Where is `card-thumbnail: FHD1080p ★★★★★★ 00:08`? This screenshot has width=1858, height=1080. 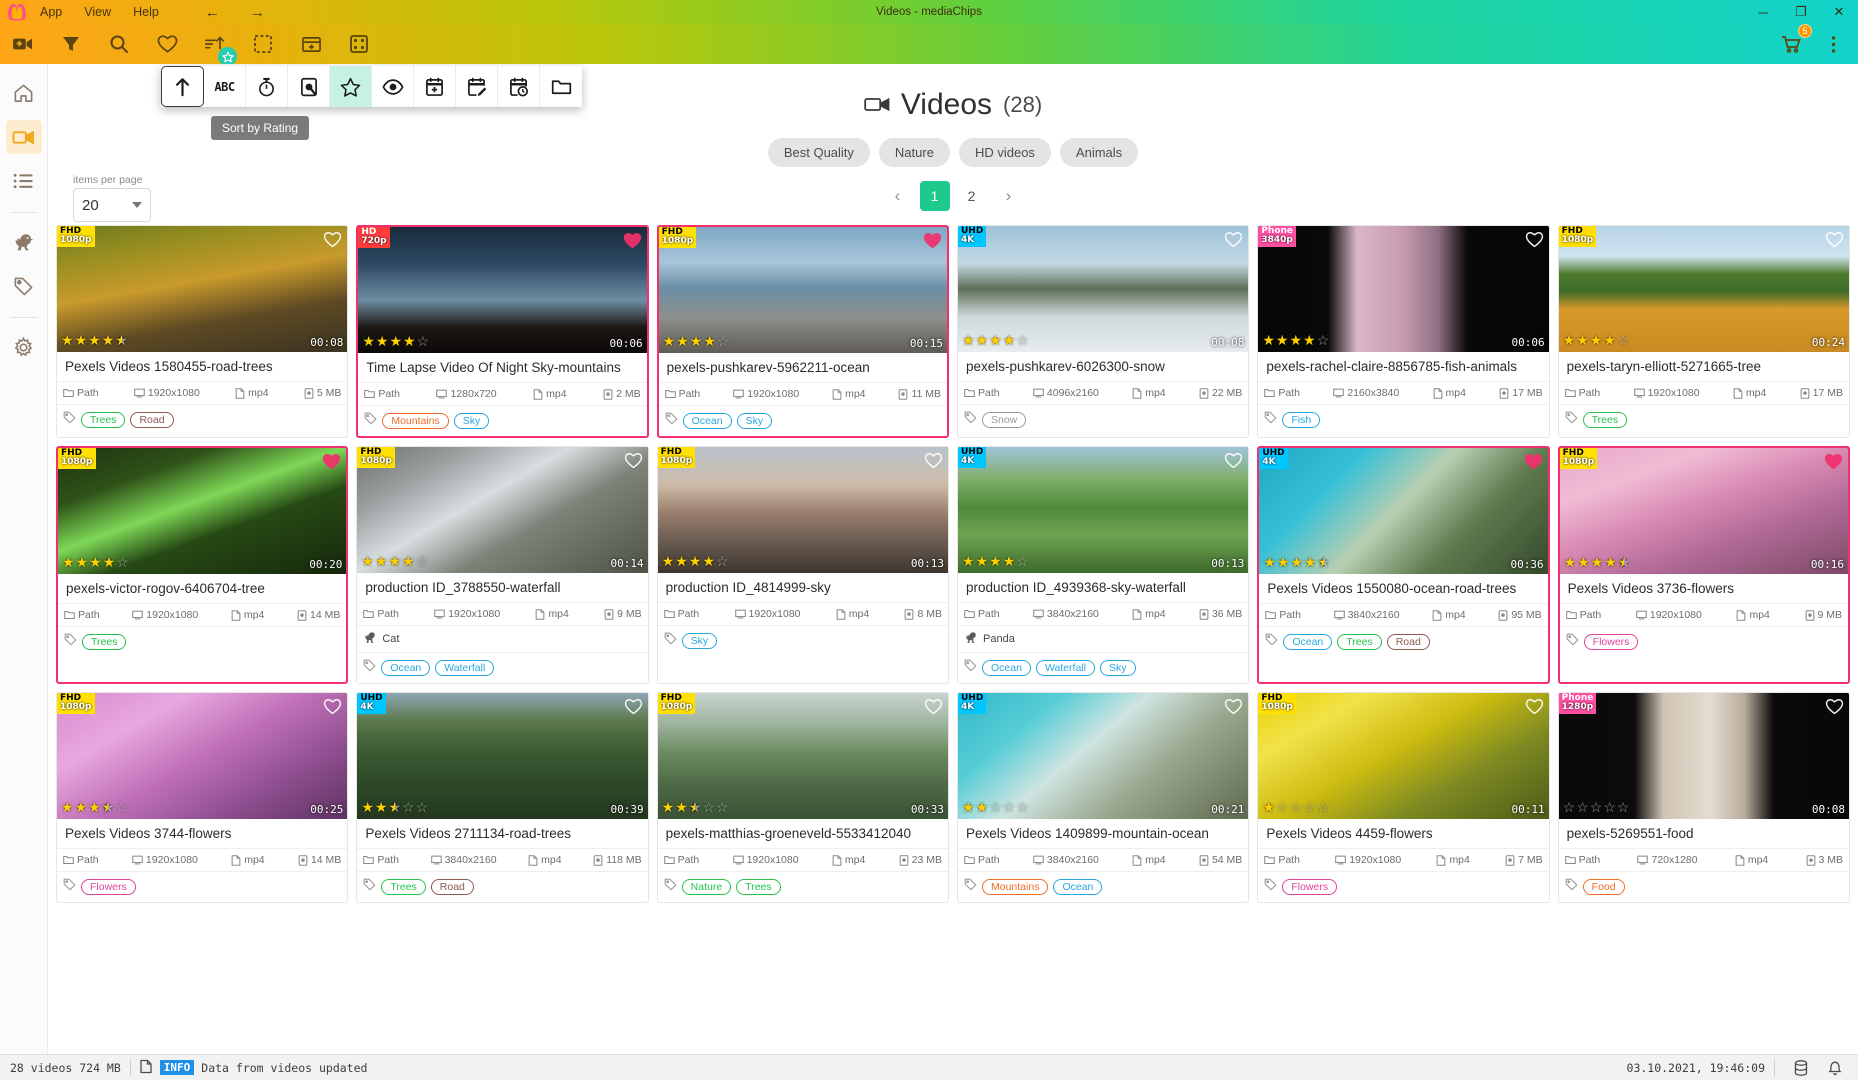
card-thumbnail: FHD1080p ★★★★★★ 00:08 is located at coordinates (202, 289).